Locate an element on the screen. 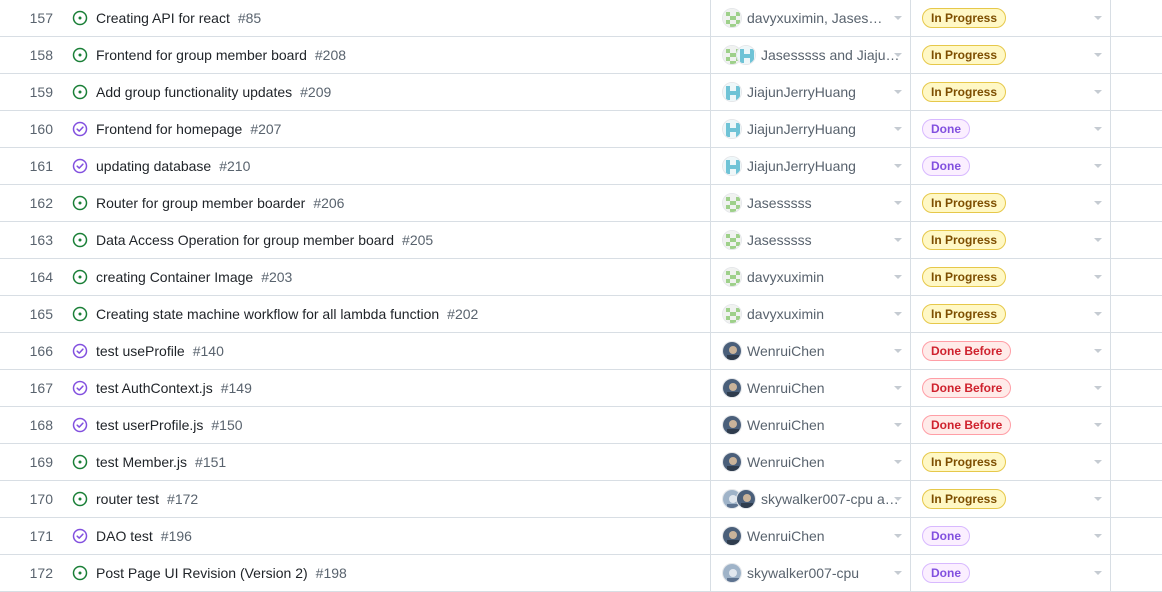  issue-title-link: creating Container Image is located at coordinates (174, 277).